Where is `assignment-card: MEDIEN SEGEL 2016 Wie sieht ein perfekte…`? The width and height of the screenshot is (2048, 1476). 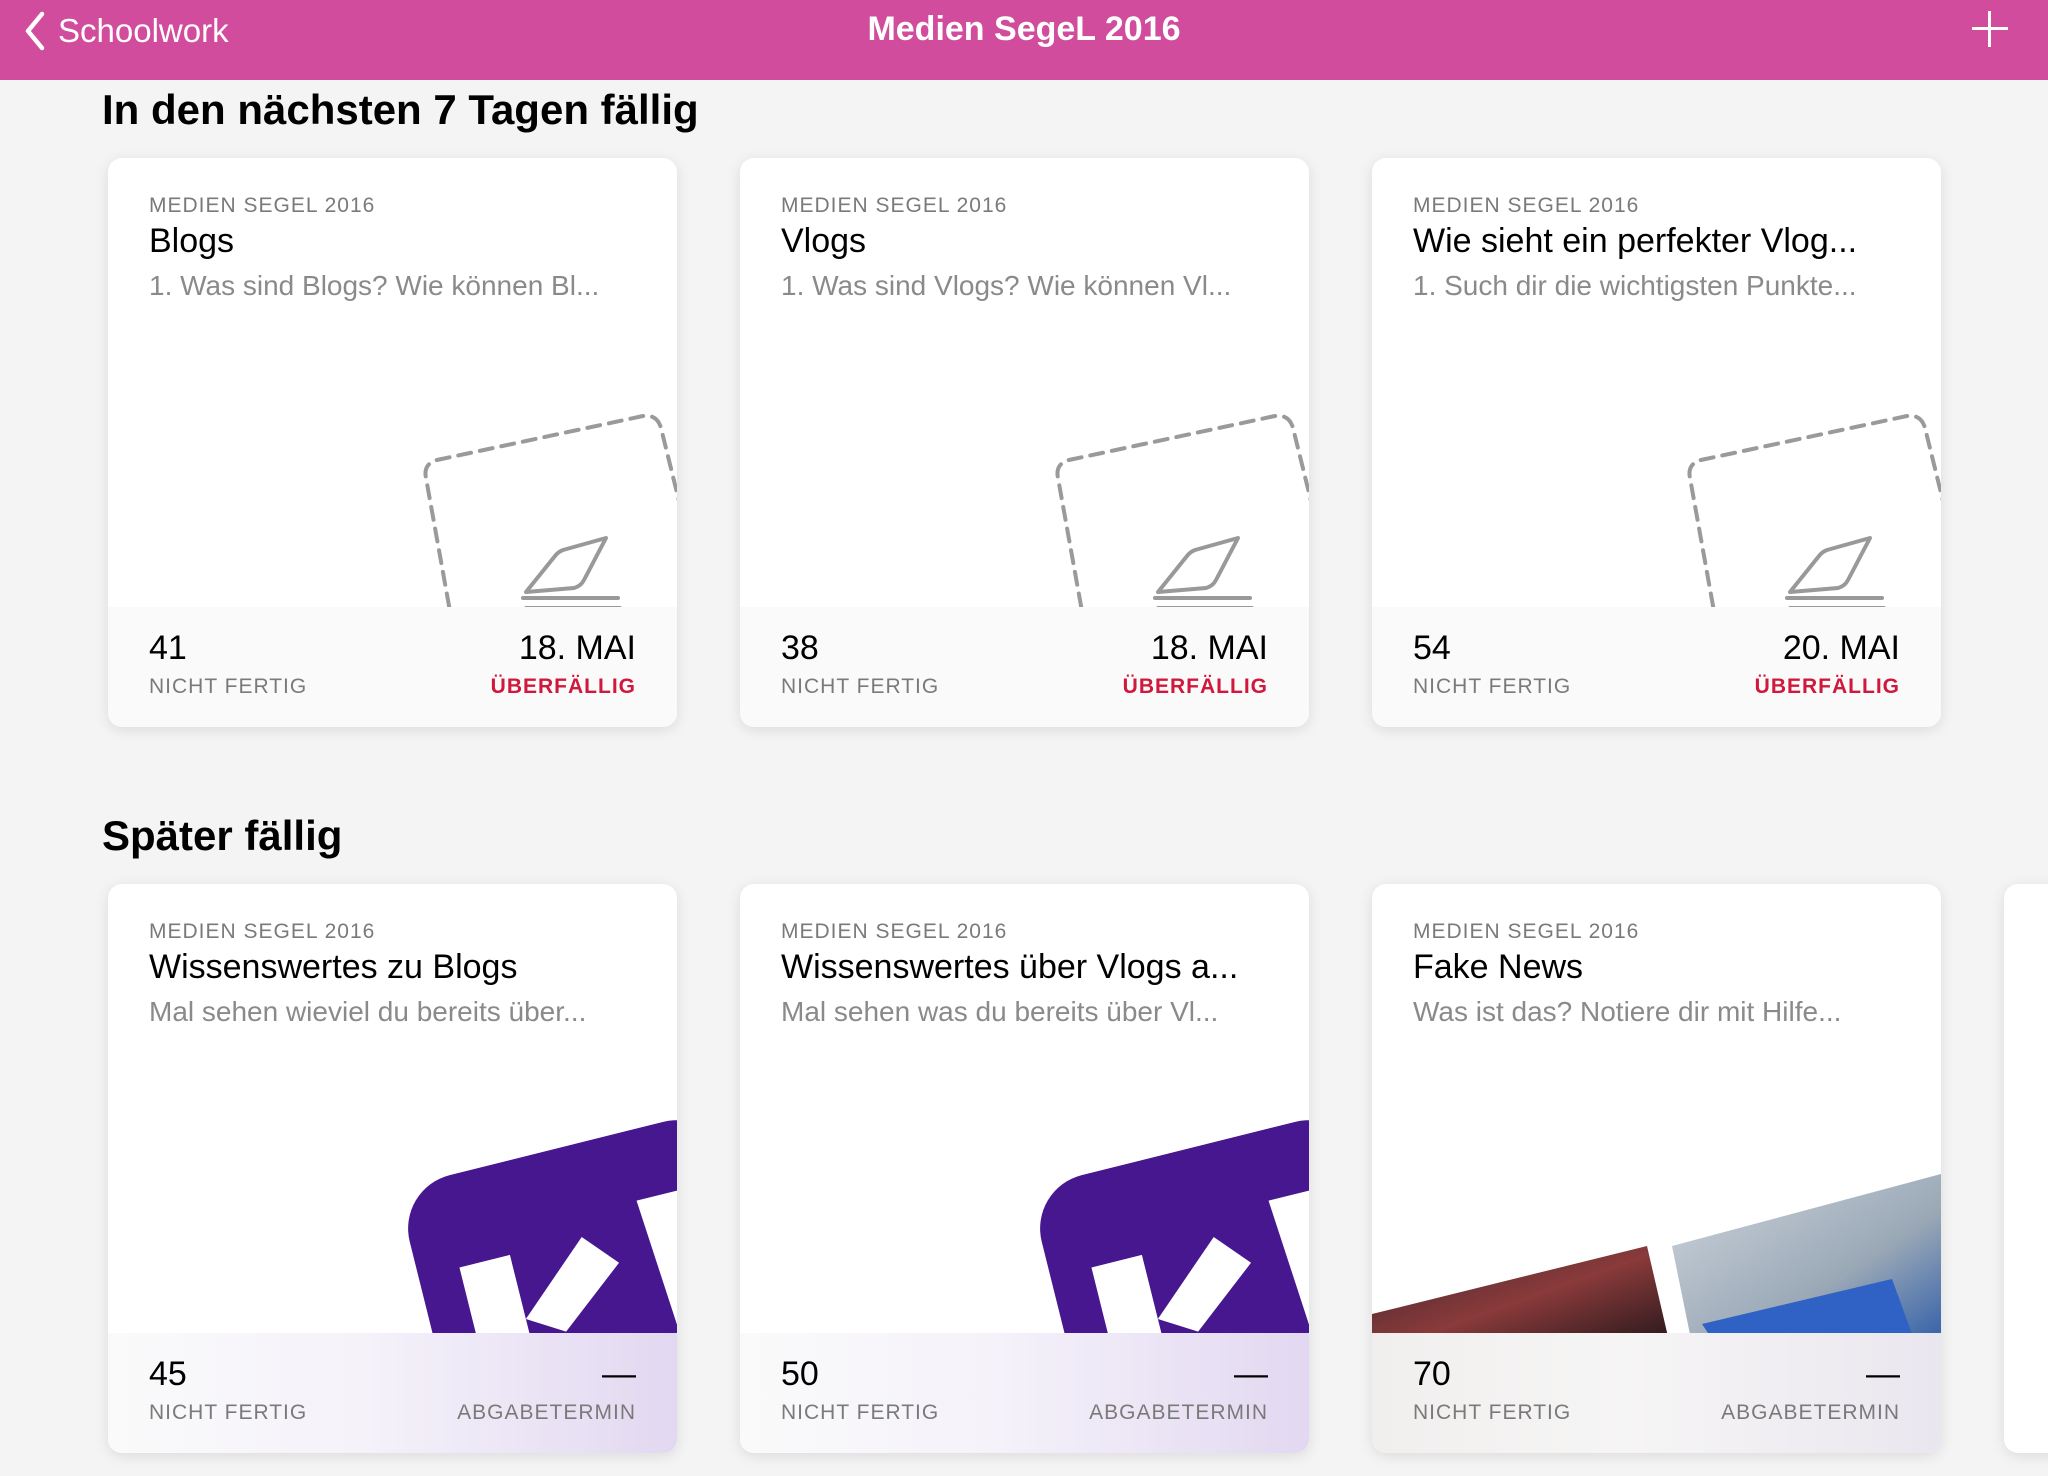 assignment-card: MEDIEN SEGEL 2016 Wie sieht ein perfekte… is located at coordinates (1656, 442).